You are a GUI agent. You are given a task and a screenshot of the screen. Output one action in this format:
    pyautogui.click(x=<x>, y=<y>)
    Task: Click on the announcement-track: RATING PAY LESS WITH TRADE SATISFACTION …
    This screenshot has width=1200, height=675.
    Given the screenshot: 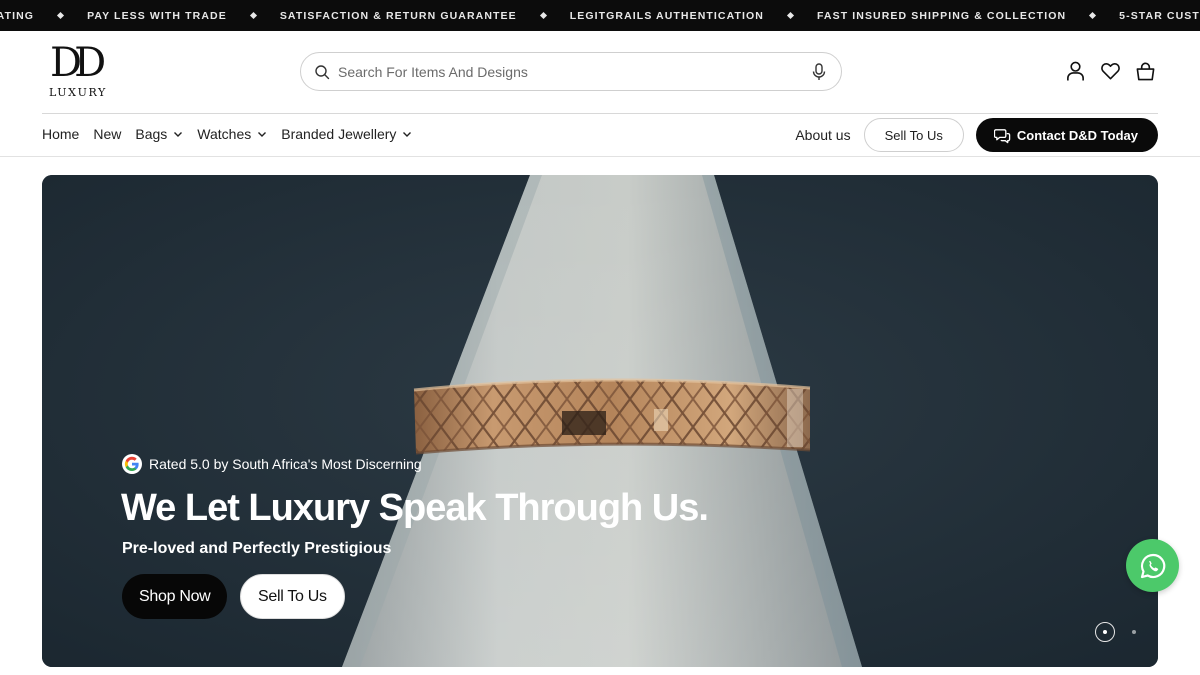 What is the action you would take?
    pyautogui.click(x=600, y=15)
    